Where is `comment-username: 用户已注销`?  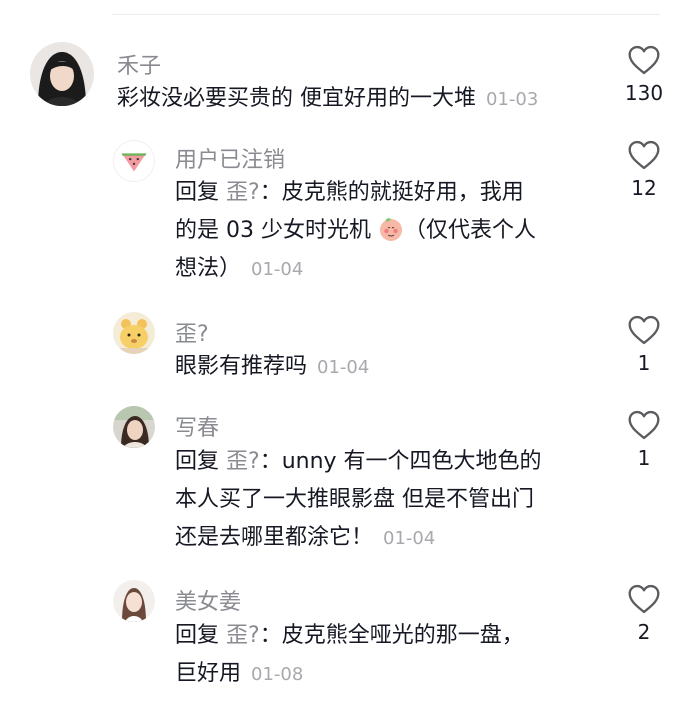 comment-username: 用户已注销 is located at coordinates (230, 158).